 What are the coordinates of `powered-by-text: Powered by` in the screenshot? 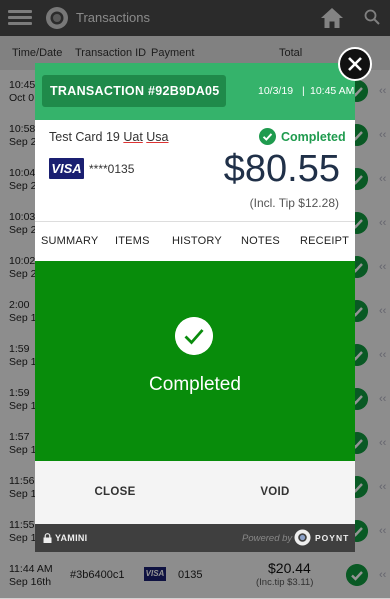 It's located at (267, 538).